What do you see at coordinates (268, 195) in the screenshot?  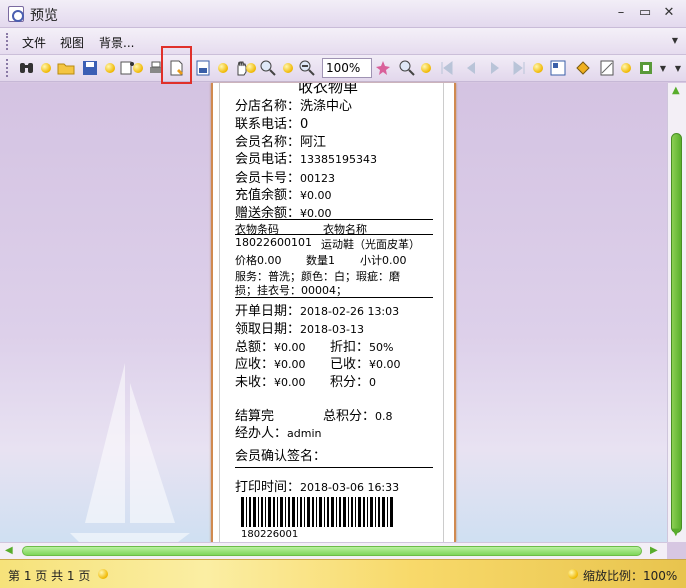 I see `recharge-label: 充值余额：` at bounding box center [268, 195].